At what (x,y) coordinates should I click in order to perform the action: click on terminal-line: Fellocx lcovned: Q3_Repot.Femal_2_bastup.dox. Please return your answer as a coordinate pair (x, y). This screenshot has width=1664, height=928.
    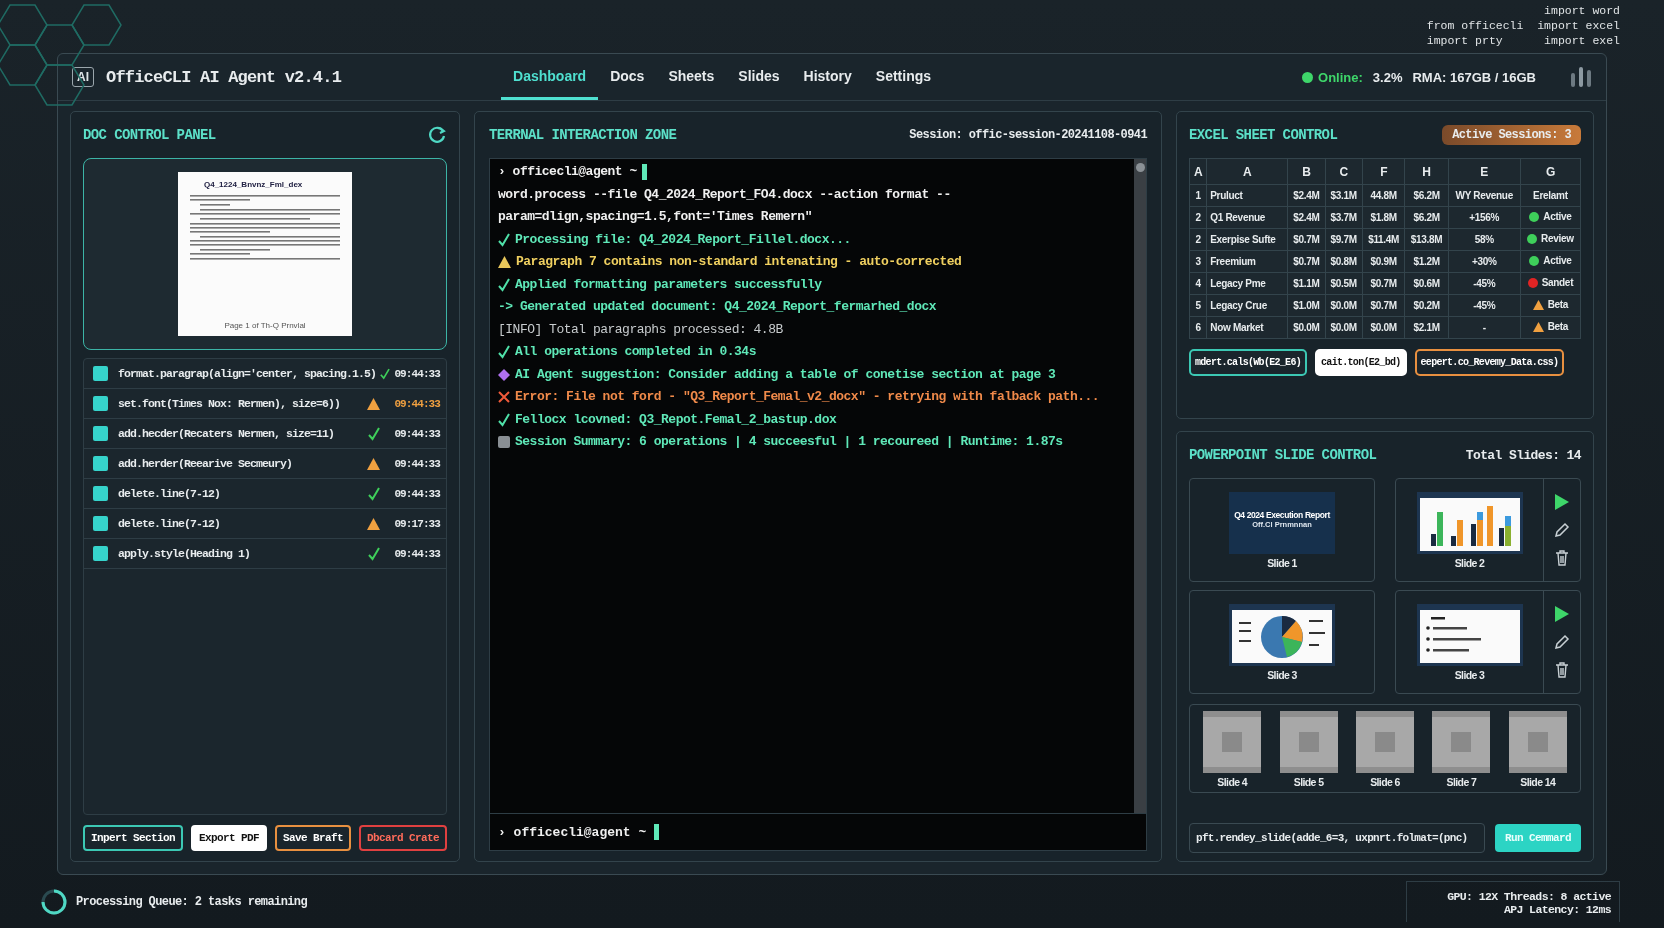
    Looking at the image, I should click on (676, 419).